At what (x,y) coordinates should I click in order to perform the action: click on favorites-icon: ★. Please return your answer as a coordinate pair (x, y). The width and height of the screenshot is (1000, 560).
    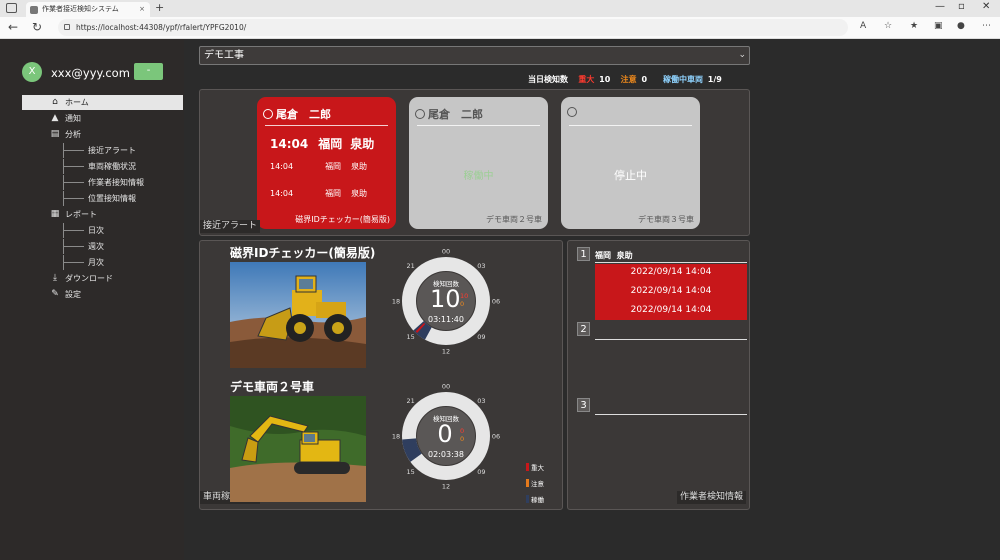
    Looking at the image, I should click on (914, 26).